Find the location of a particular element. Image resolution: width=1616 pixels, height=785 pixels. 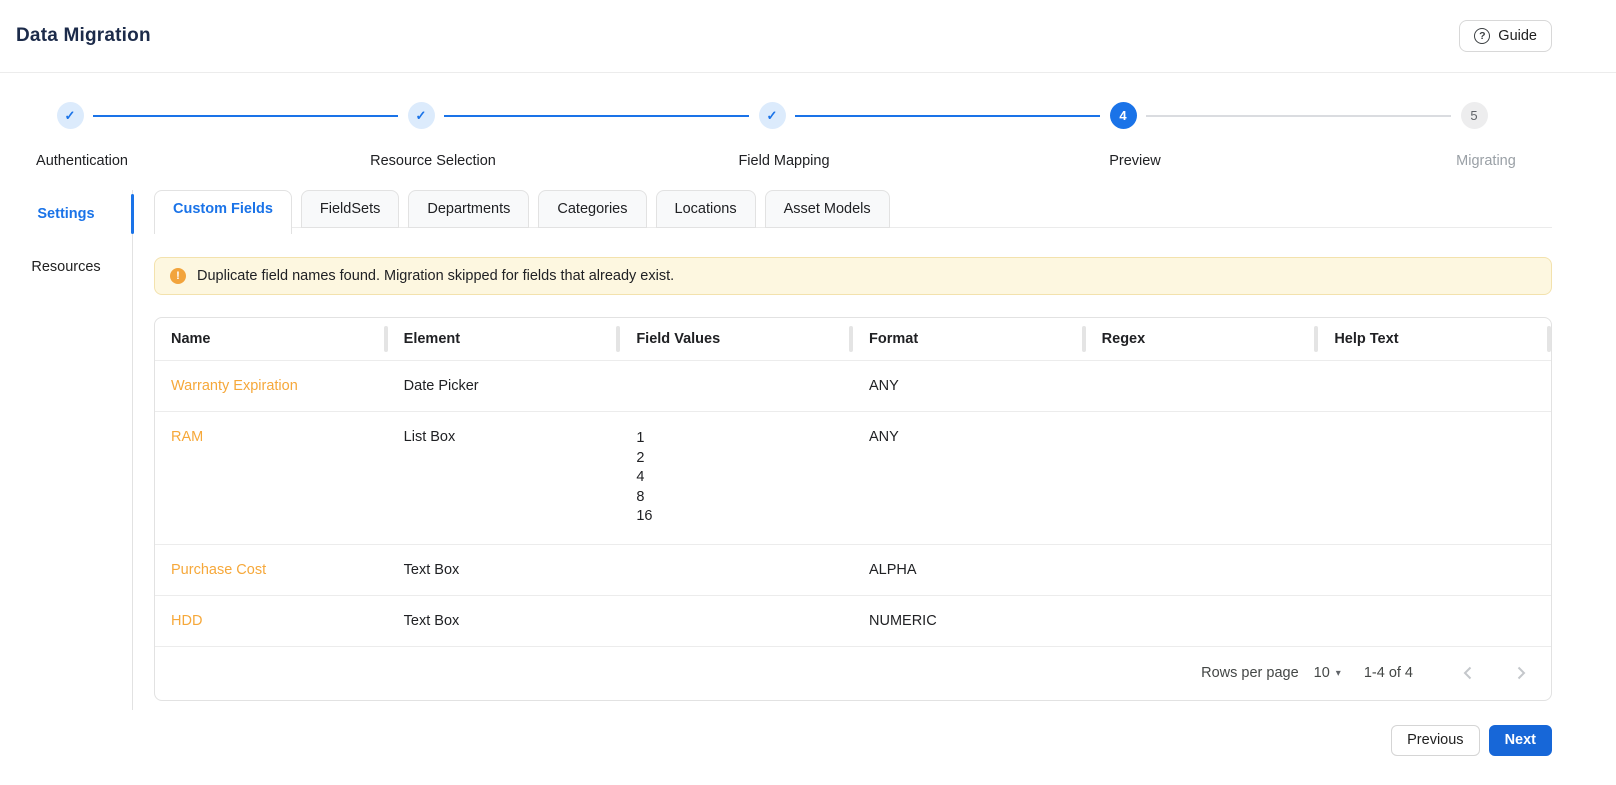

tab-asset-models: Asset Models is located at coordinates (827, 209).